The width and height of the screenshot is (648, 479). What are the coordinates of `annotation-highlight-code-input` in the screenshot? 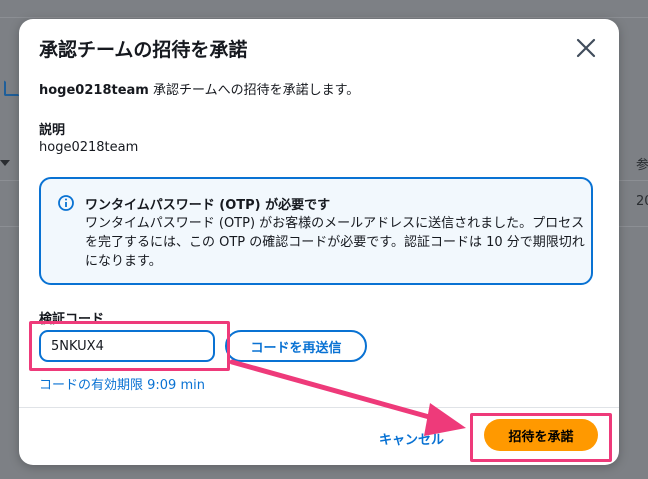 It's located at (129, 346).